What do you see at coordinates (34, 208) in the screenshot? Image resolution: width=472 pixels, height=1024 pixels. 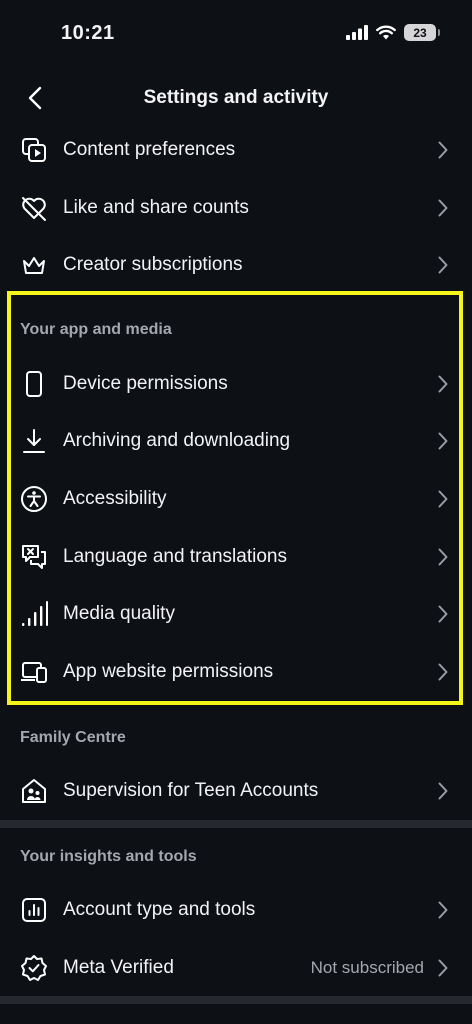 I see `heart-crossed-icon` at bounding box center [34, 208].